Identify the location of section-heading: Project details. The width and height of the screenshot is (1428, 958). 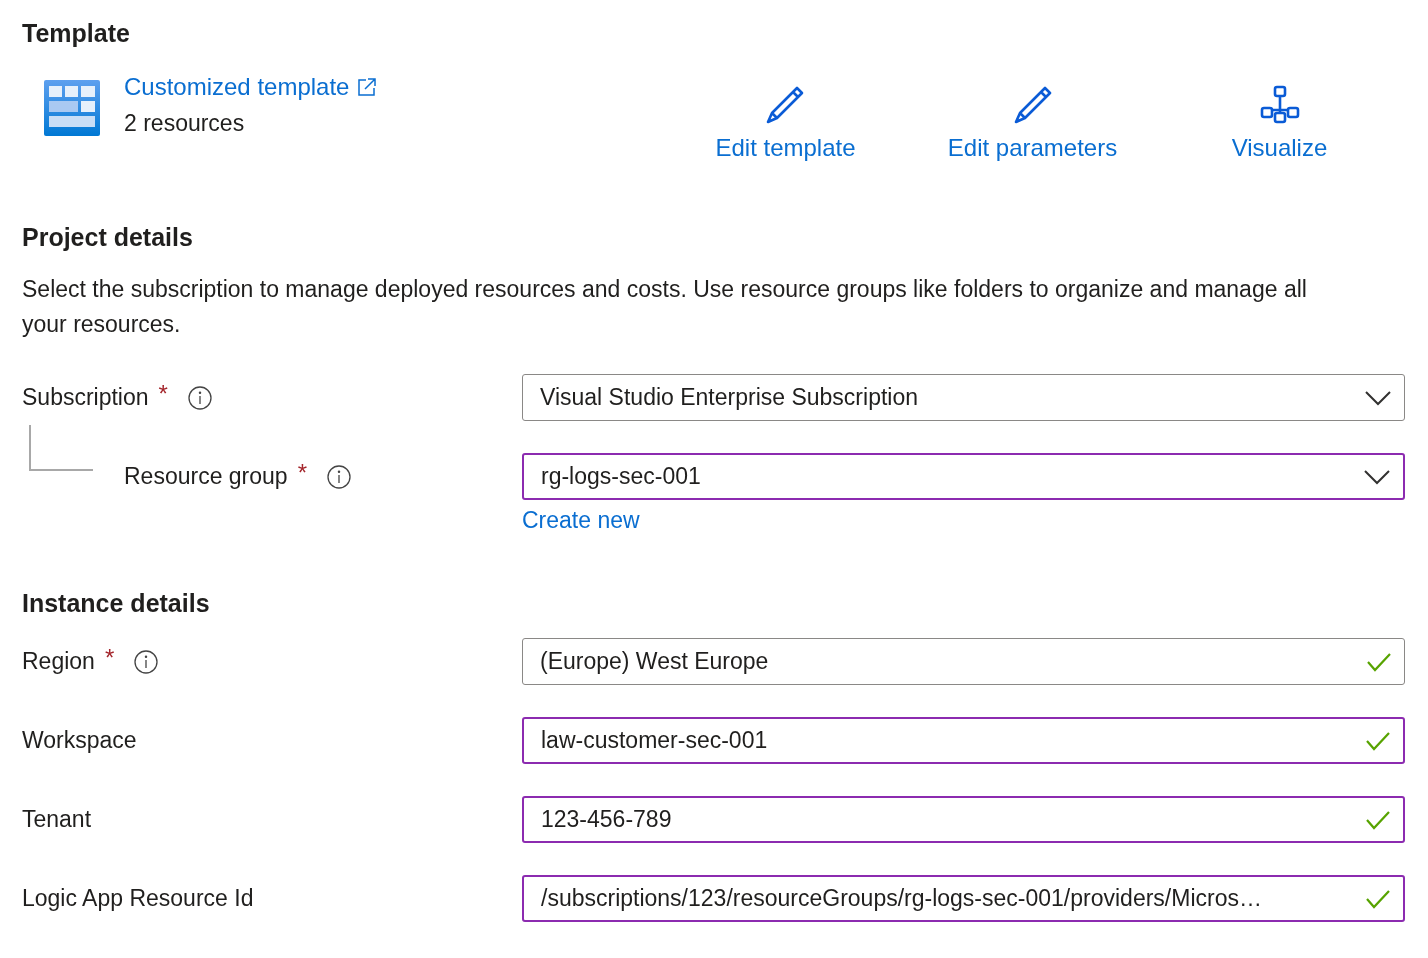
(107, 237).